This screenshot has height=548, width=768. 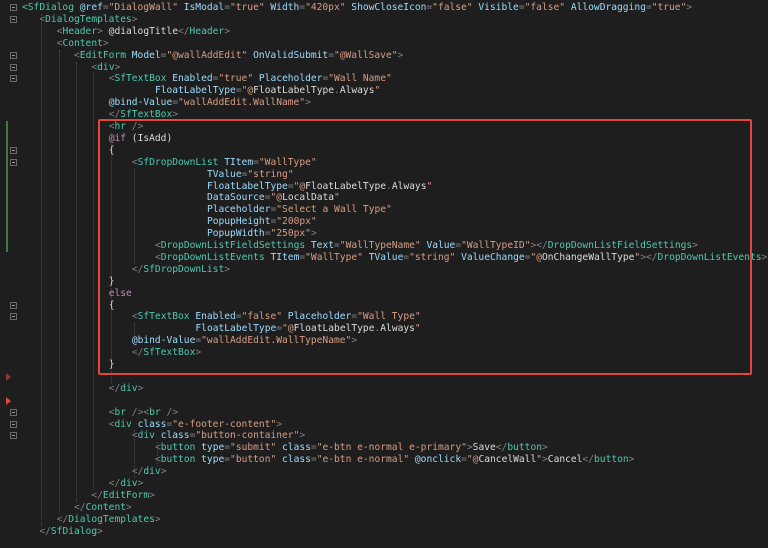 I want to click on code-token: Visible, so click(x=498, y=7).